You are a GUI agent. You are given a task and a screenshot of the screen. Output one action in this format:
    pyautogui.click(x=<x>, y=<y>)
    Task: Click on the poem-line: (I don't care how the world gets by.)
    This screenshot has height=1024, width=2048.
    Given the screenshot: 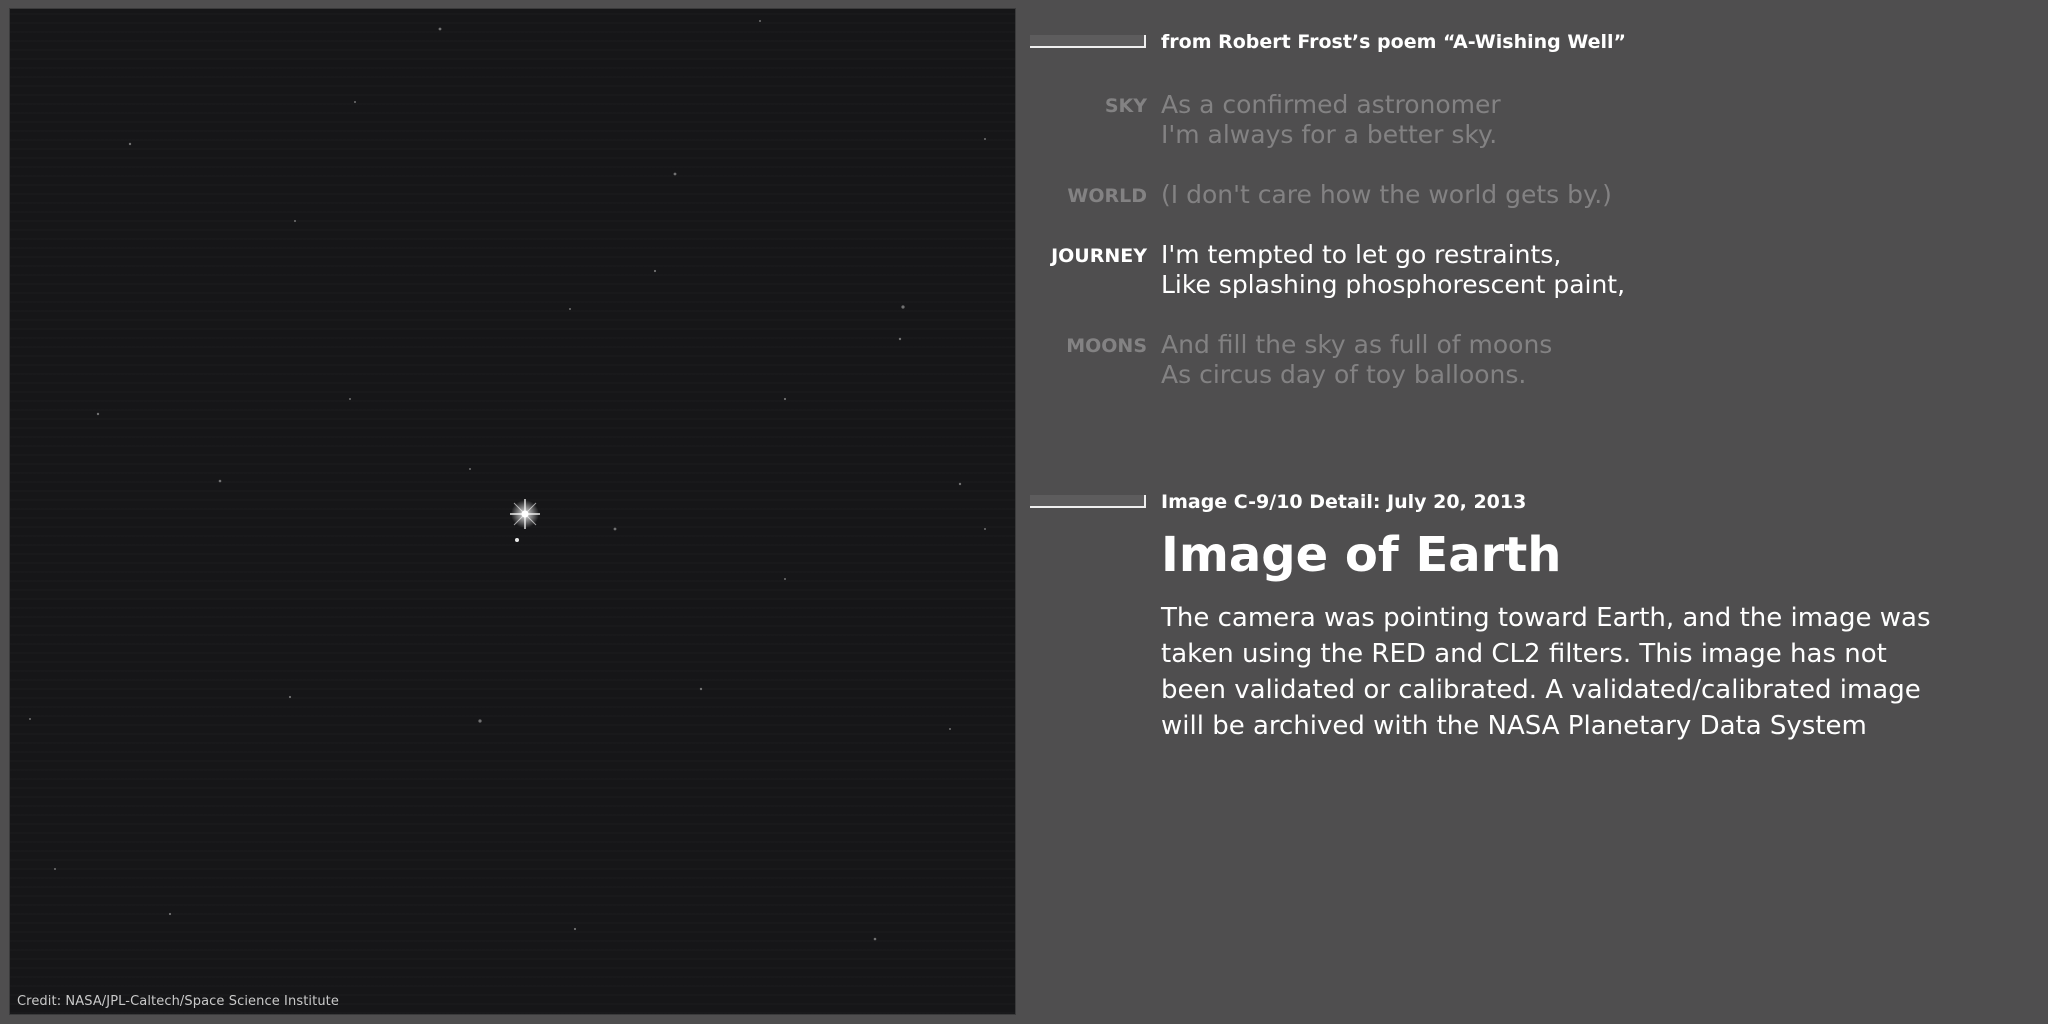 What is the action you would take?
    pyautogui.click(x=1386, y=194)
    